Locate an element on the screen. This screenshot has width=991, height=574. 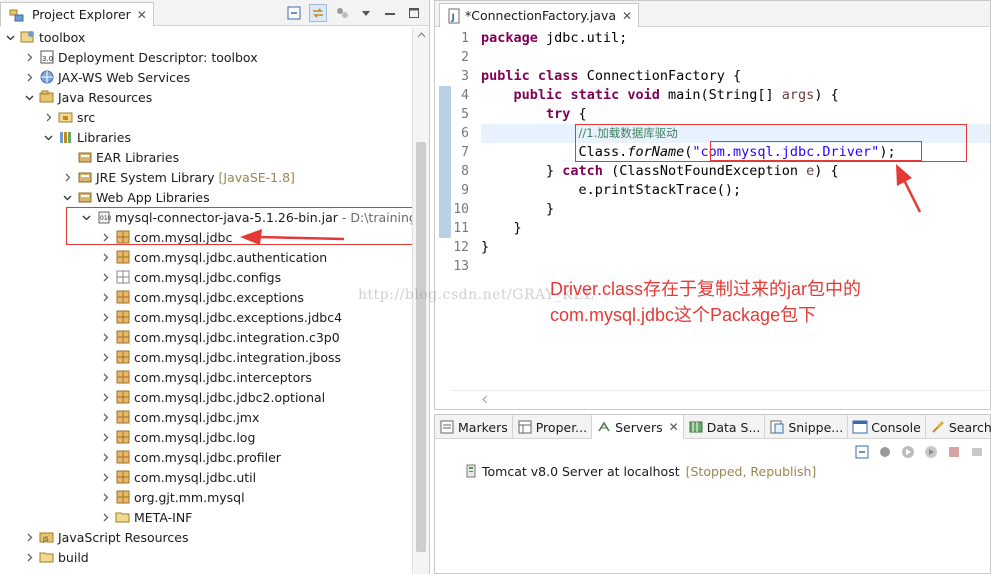
filters-icon is located at coordinates (342, 13).